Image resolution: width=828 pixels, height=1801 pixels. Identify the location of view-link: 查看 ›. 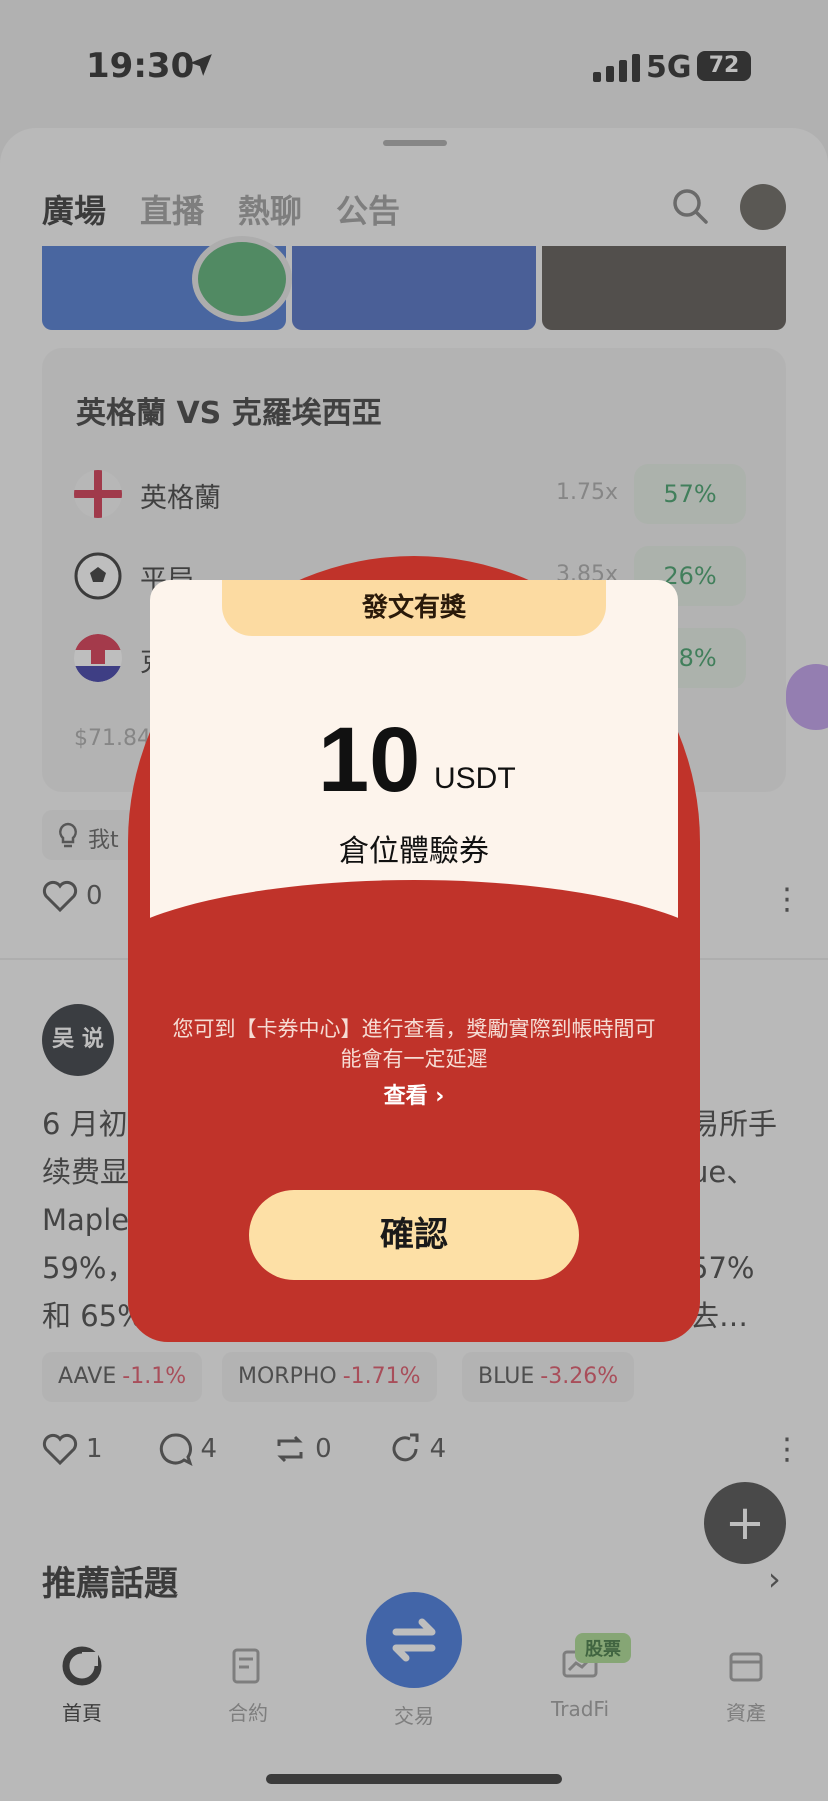
(414, 1094).